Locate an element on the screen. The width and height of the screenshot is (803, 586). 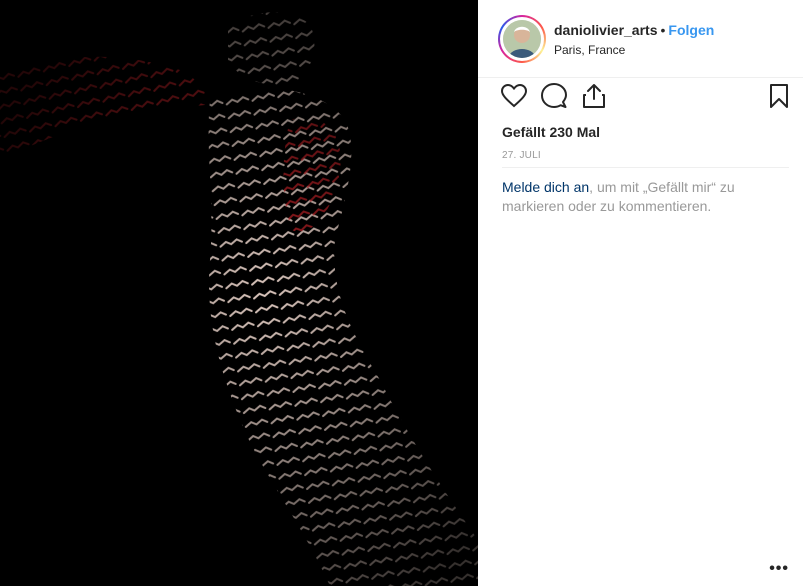
story-ring is located at coordinates (522, 39).